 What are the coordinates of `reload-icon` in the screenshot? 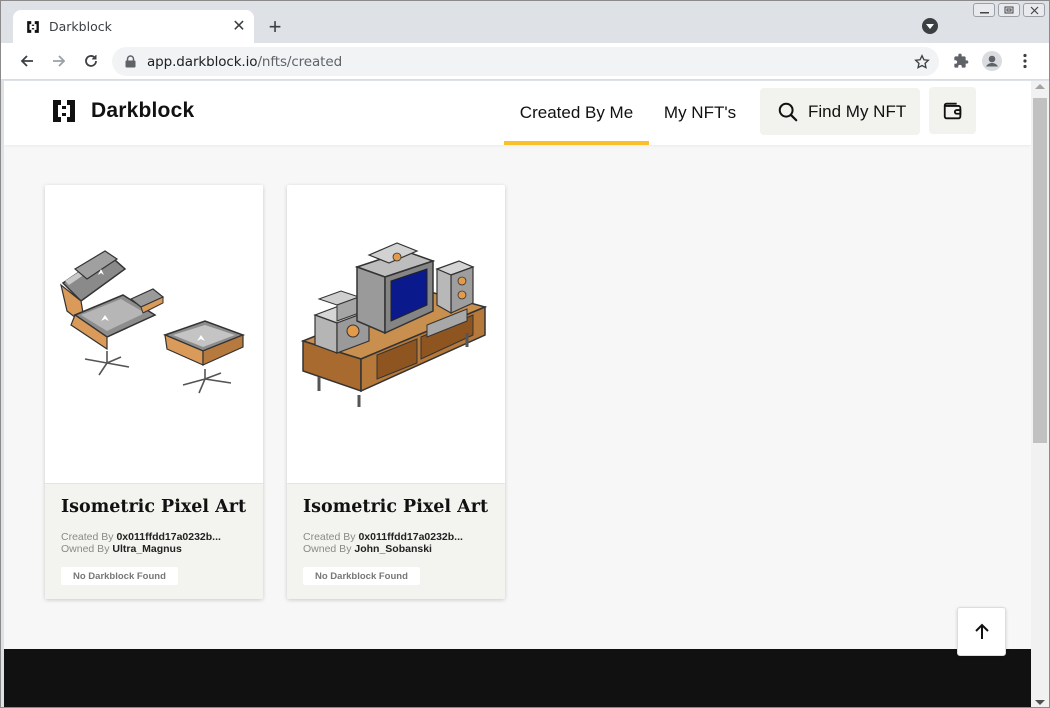 It's located at (91, 61).